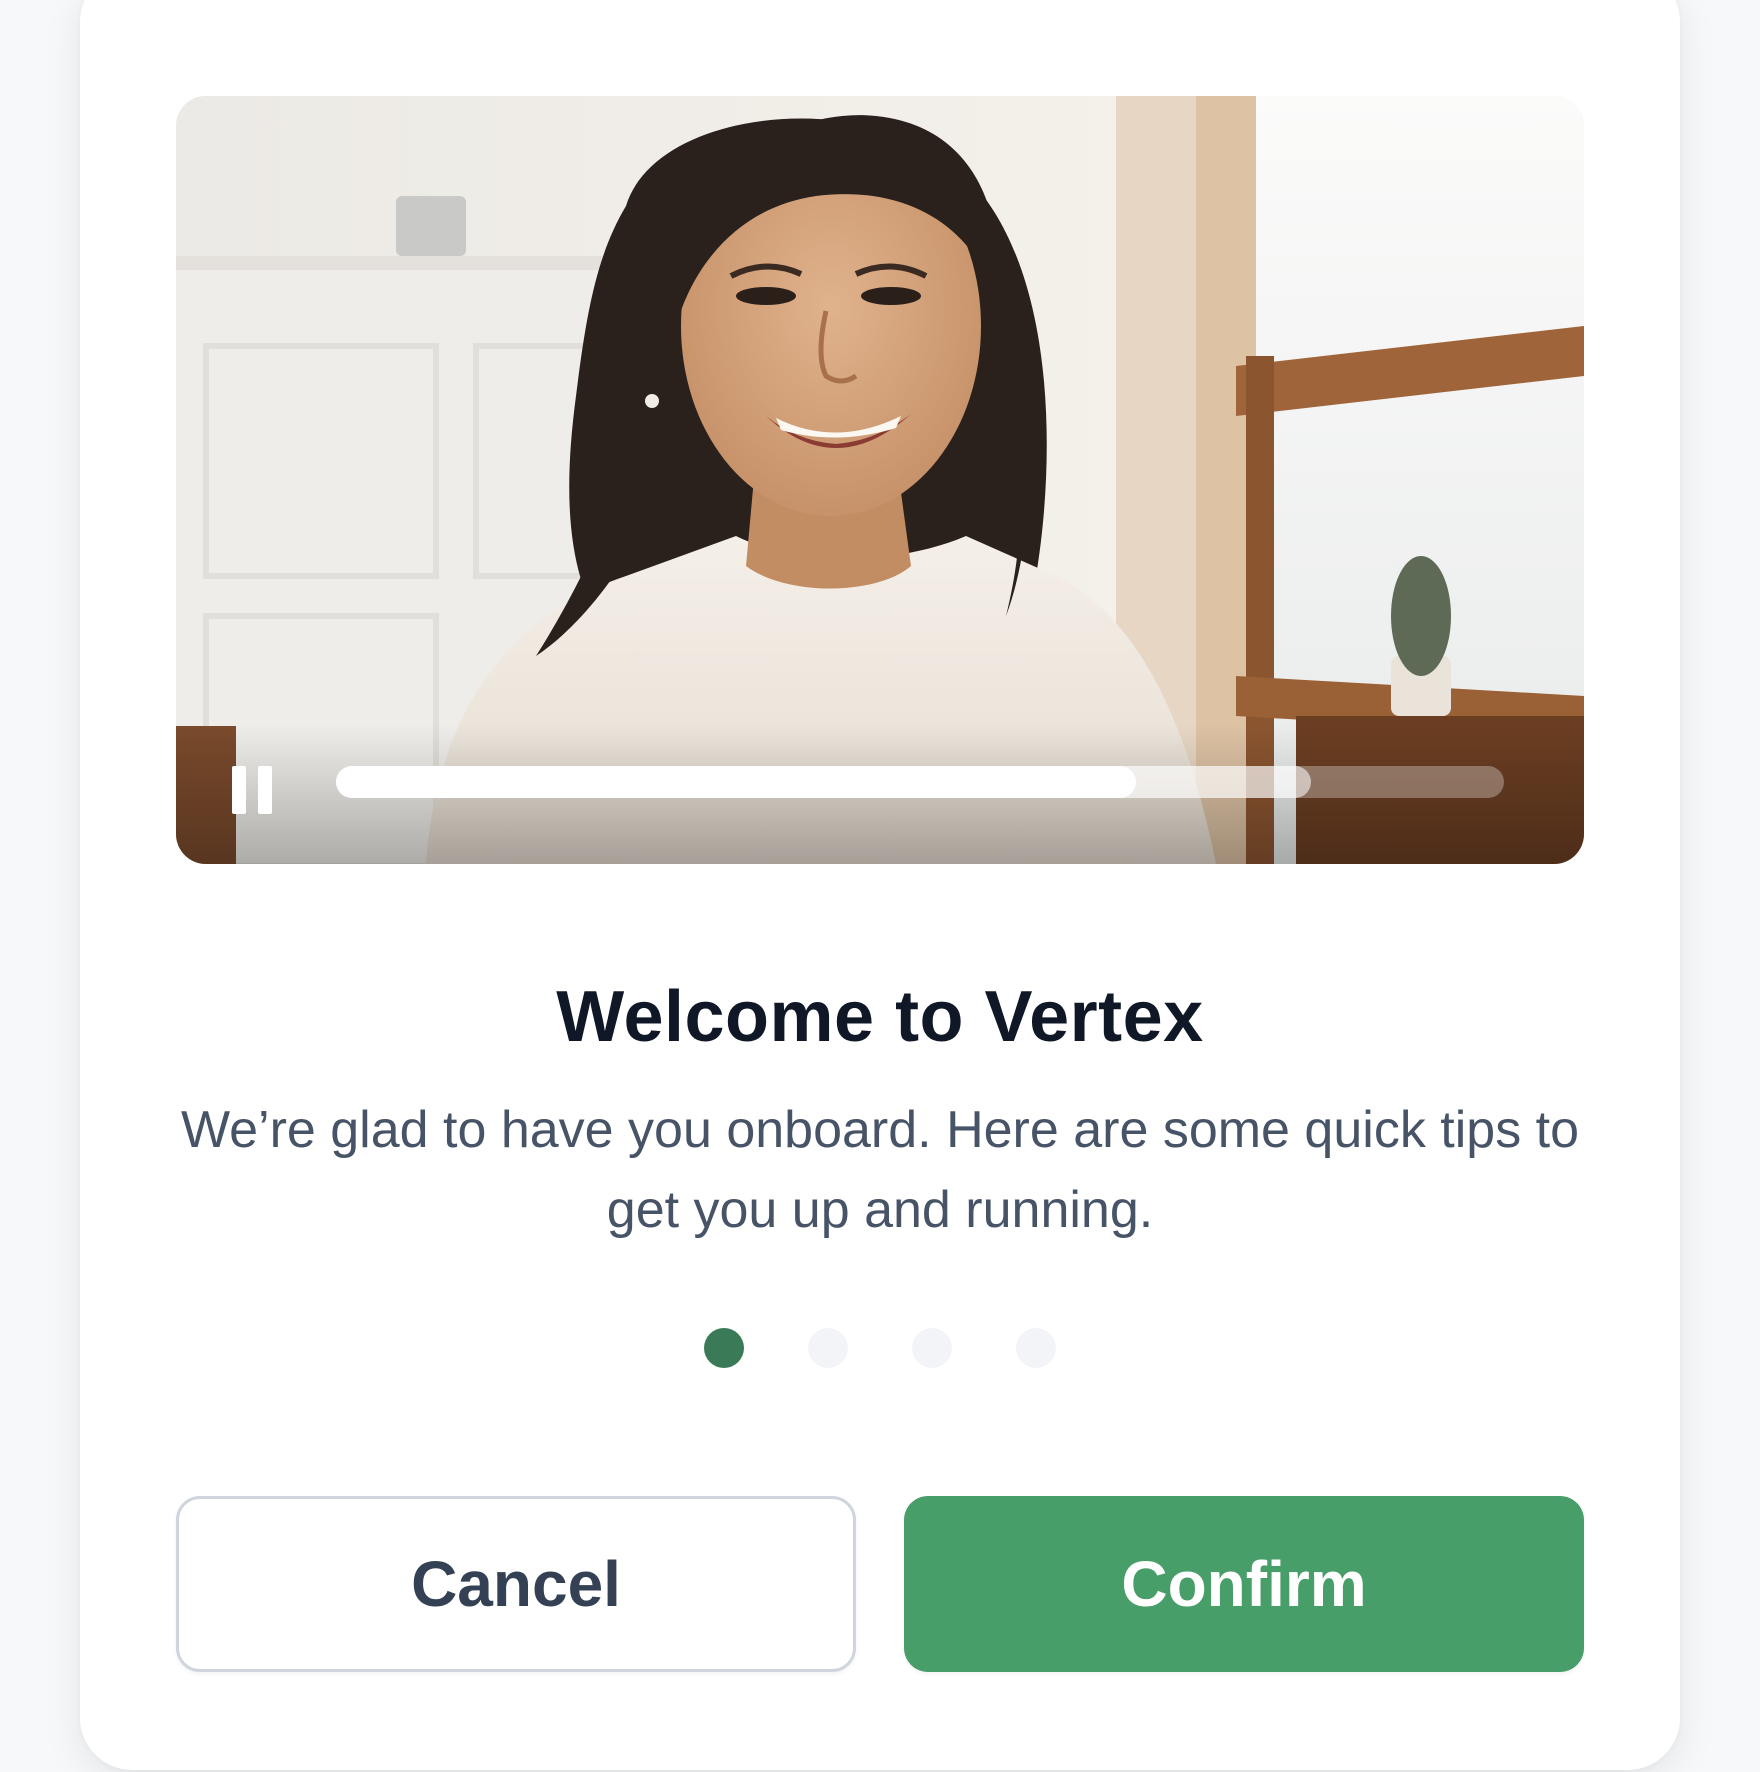 The width and height of the screenshot is (1760, 1772). What do you see at coordinates (880, 1017) in the screenshot?
I see `modal-title: Welcome to Vertex` at bounding box center [880, 1017].